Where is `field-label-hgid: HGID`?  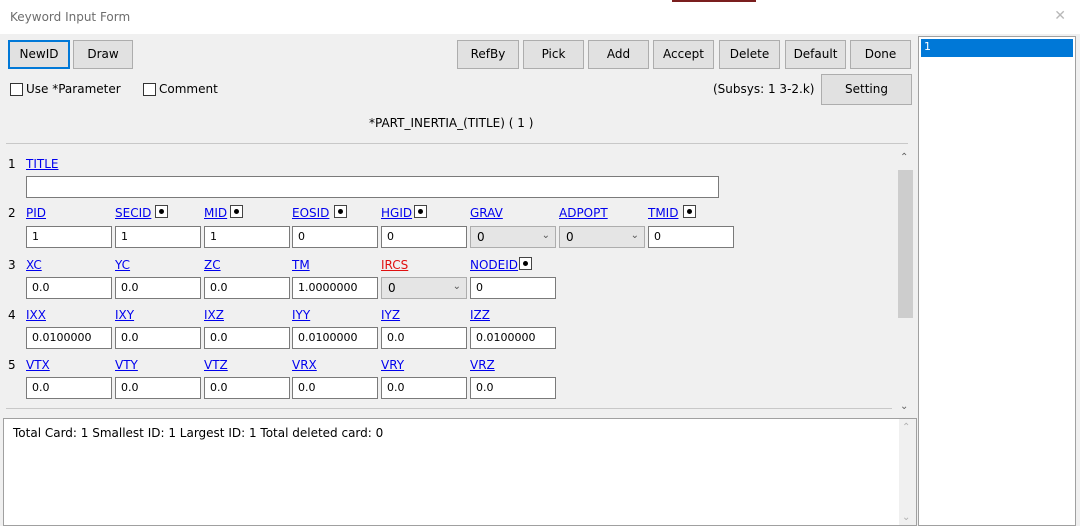 field-label-hgid: HGID is located at coordinates (396, 213).